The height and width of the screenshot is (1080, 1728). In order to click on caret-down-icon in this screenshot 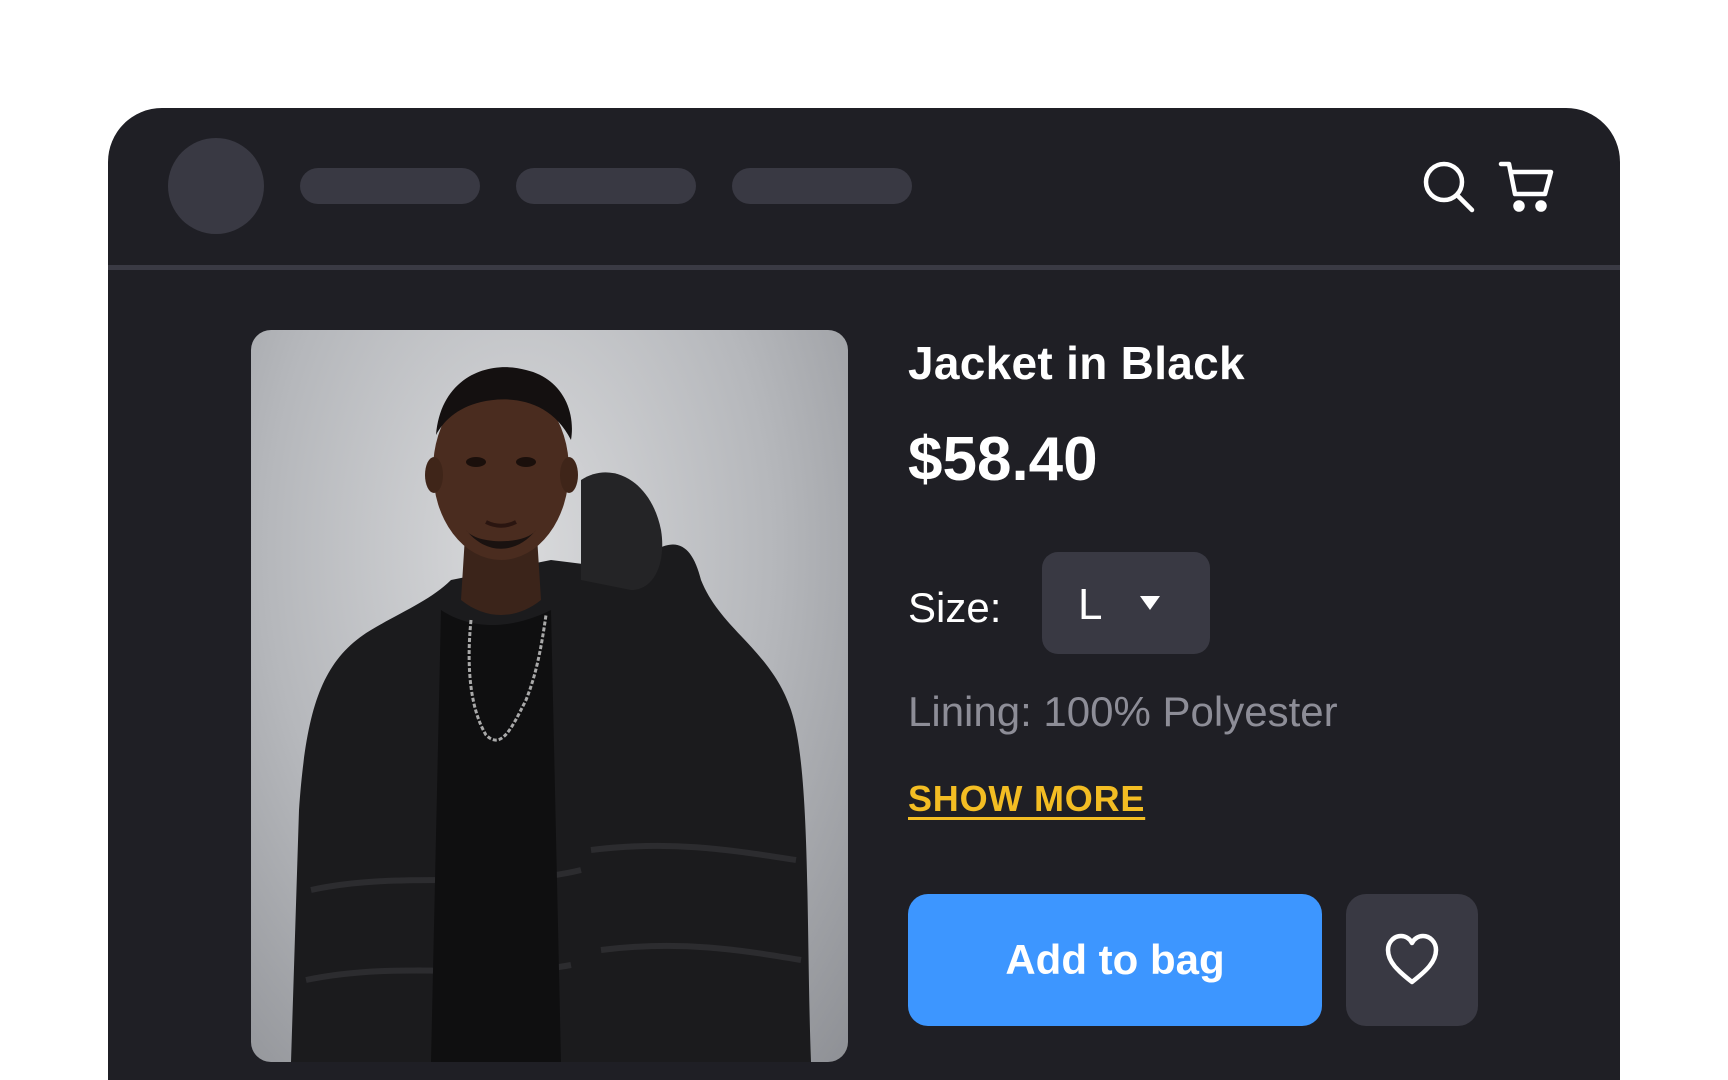, I will do `click(1150, 603)`.